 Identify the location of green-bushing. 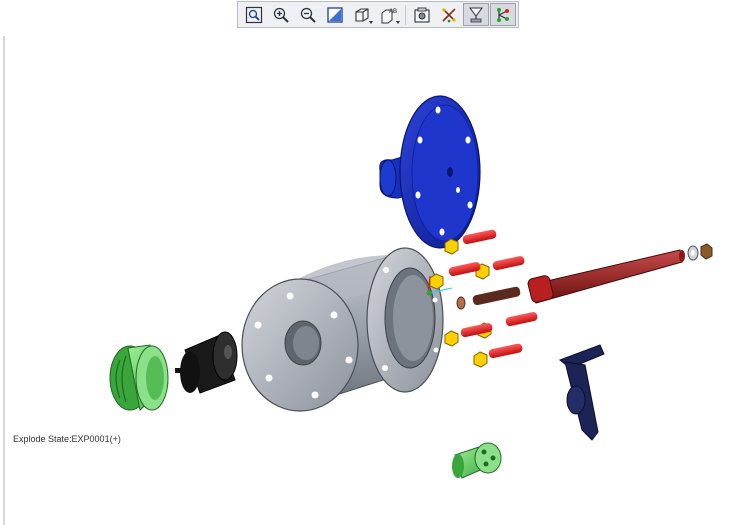
(139, 377).